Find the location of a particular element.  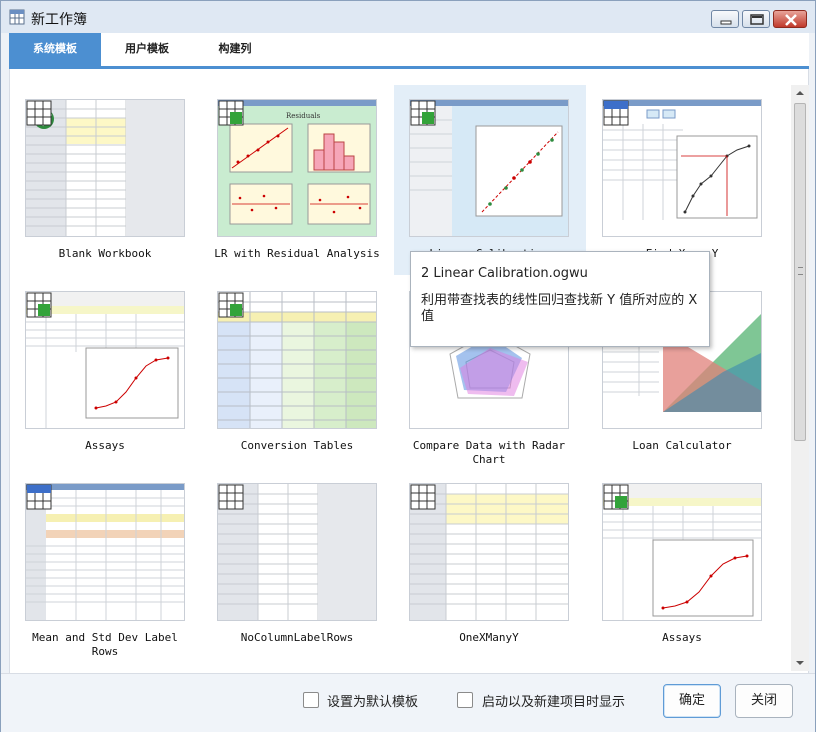

tab-build-columns: 构建列 is located at coordinates (235, 50).